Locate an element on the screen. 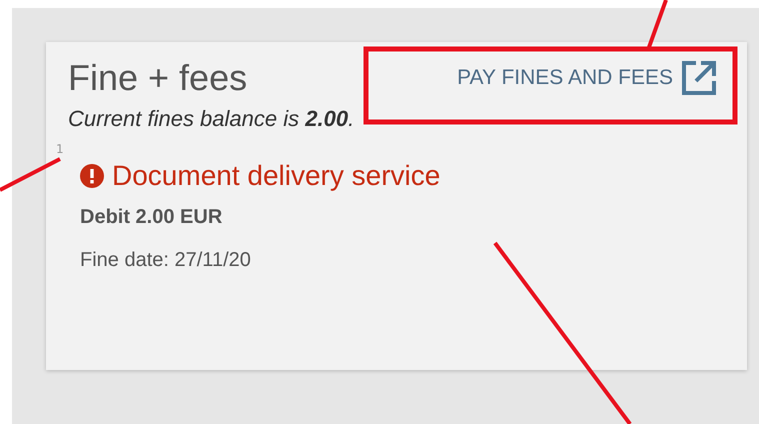 This screenshot has width=759, height=424. annotation-line is located at coordinates (30, 174).